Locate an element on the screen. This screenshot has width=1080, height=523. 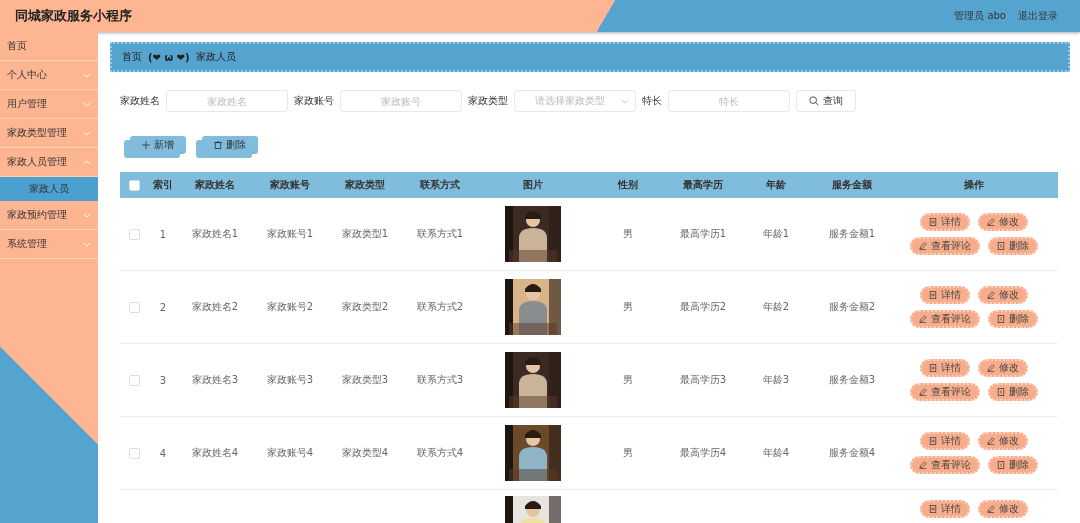
search-icon is located at coordinates (814, 101).